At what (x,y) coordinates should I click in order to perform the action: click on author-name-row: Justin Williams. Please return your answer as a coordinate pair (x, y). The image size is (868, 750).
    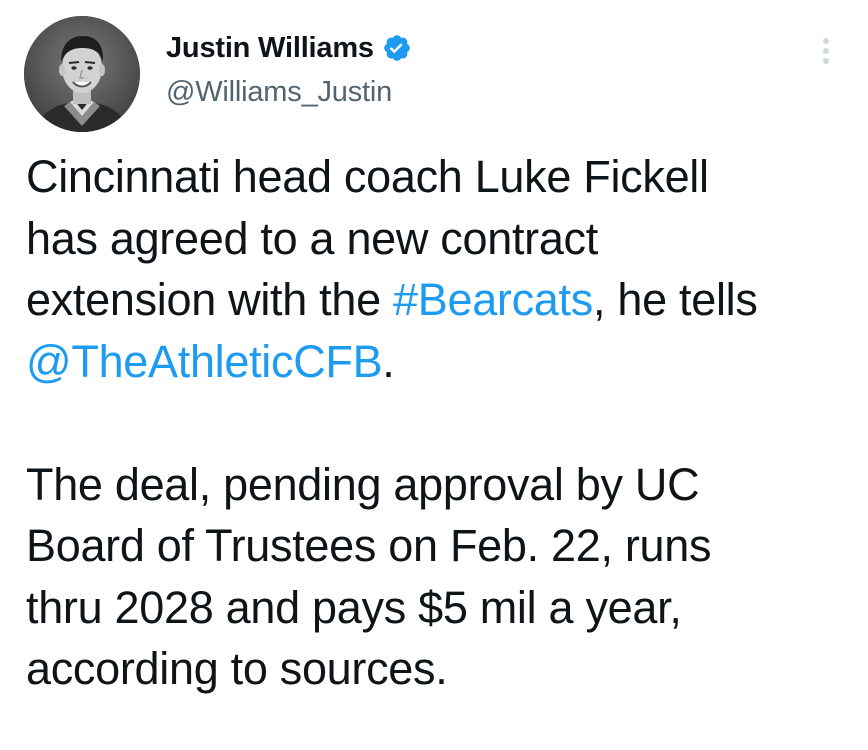
    Looking at the image, I should click on (289, 48).